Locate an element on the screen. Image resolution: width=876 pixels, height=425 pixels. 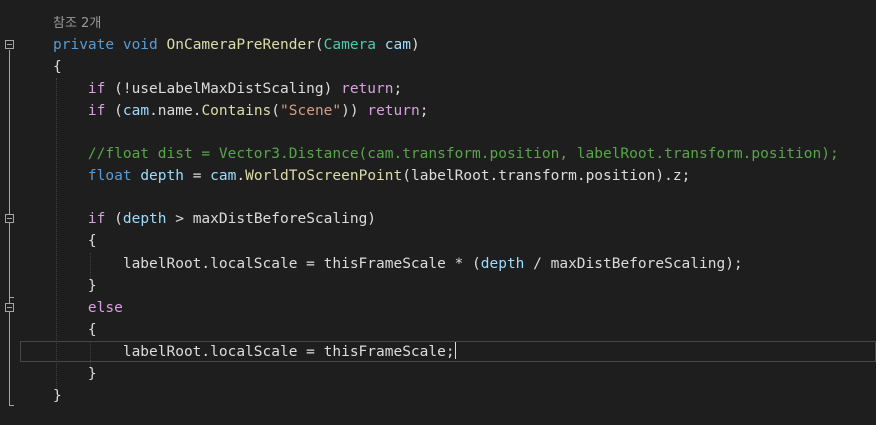
folding-gutter is located at coordinates (11, 212).